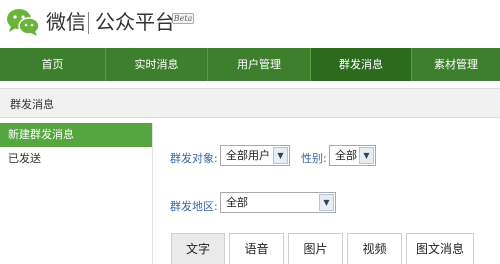  I want to click on tab-image: 图片, so click(315, 248).